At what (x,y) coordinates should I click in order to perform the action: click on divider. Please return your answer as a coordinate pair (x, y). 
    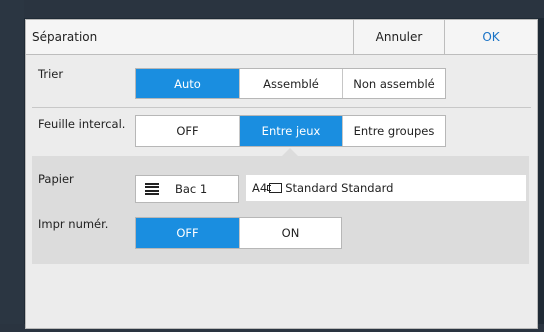
    Looking at the image, I should click on (281, 107).